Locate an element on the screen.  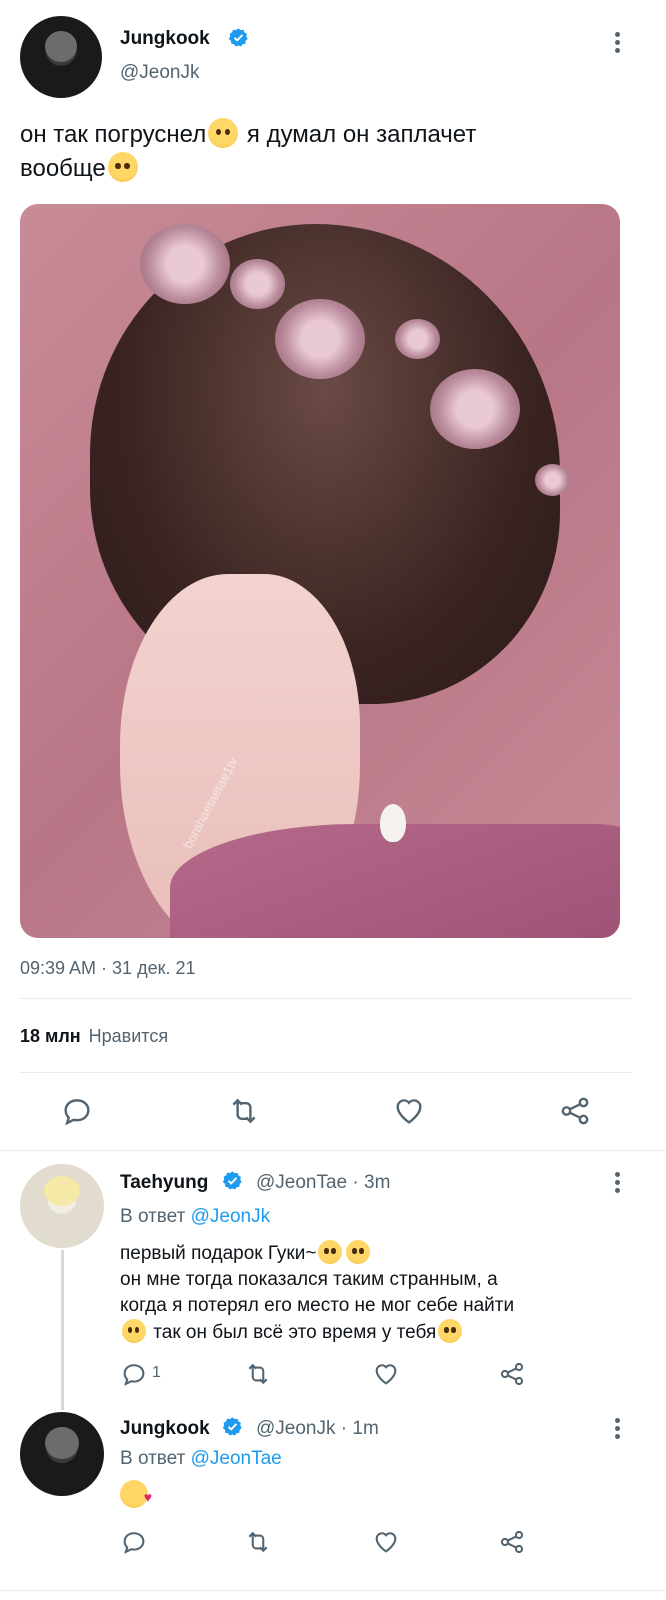
reply-author-name: Jungkook is located at coordinates (165, 1429).